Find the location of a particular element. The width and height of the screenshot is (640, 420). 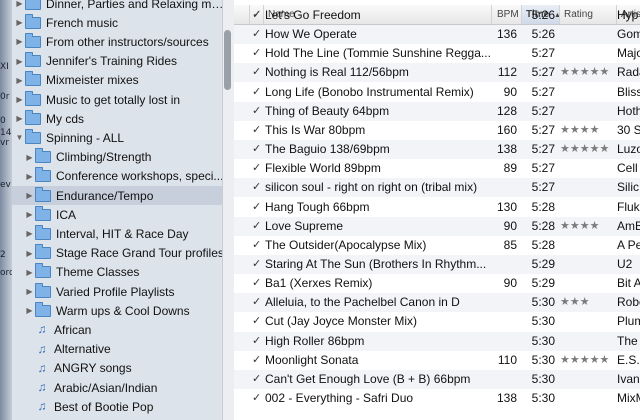

sidebar-folder-item: ▶ Theme Classes is located at coordinates (117, 272).